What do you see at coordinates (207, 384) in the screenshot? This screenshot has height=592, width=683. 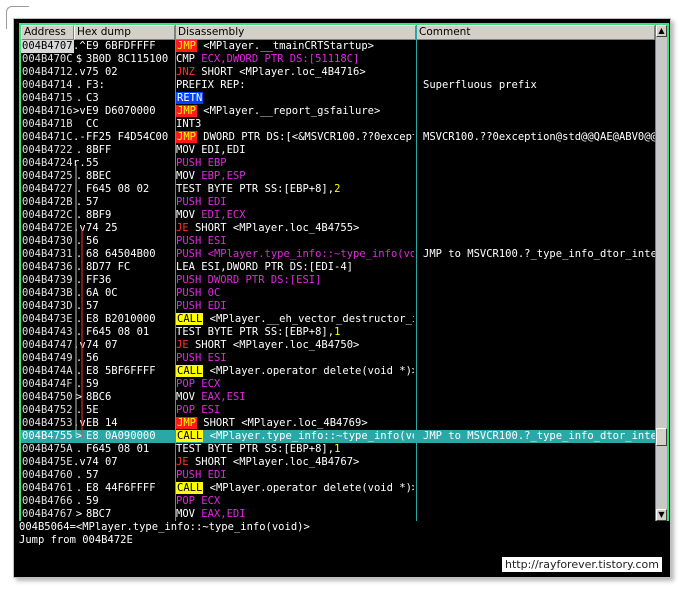 I see `operand: ECX` at bounding box center [207, 384].